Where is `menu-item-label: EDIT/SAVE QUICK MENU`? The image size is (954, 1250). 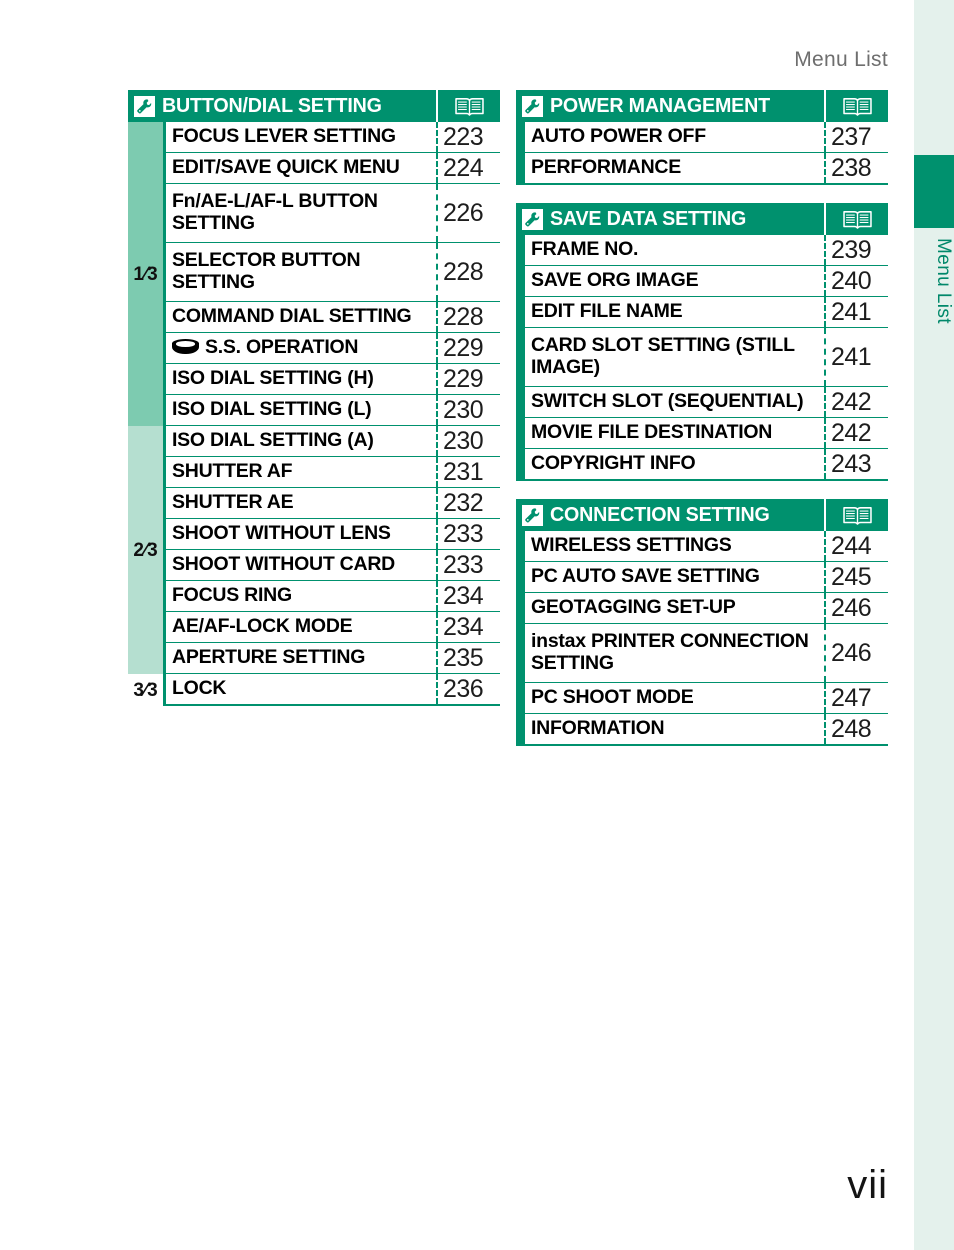 menu-item-label: EDIT/SAVE QUICK MENU is located at coordinates (286, 166).